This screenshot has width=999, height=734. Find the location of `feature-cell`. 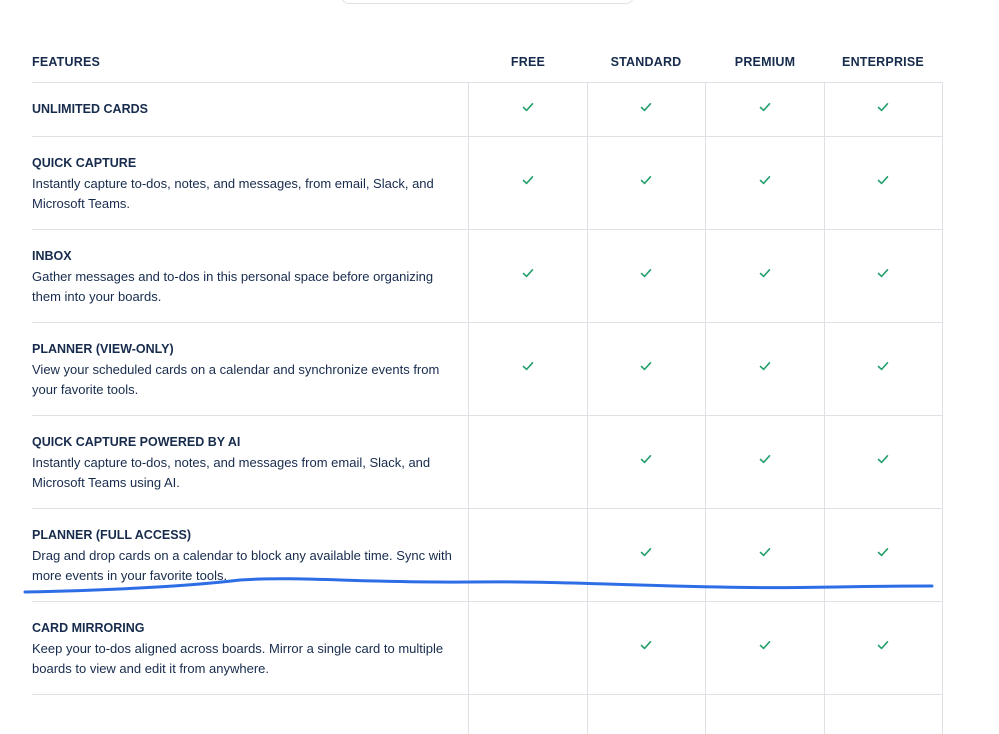

feature-cell is located at coordinates (250, 714).